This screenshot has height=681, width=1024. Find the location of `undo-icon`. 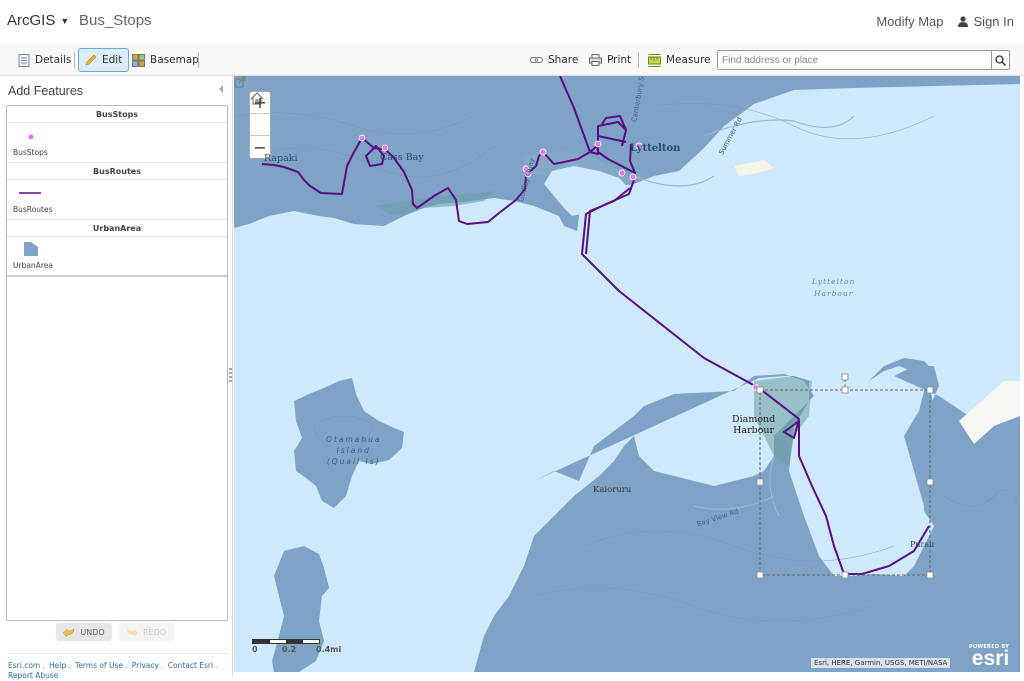

undo-icon is located at coordinates (69, 632).